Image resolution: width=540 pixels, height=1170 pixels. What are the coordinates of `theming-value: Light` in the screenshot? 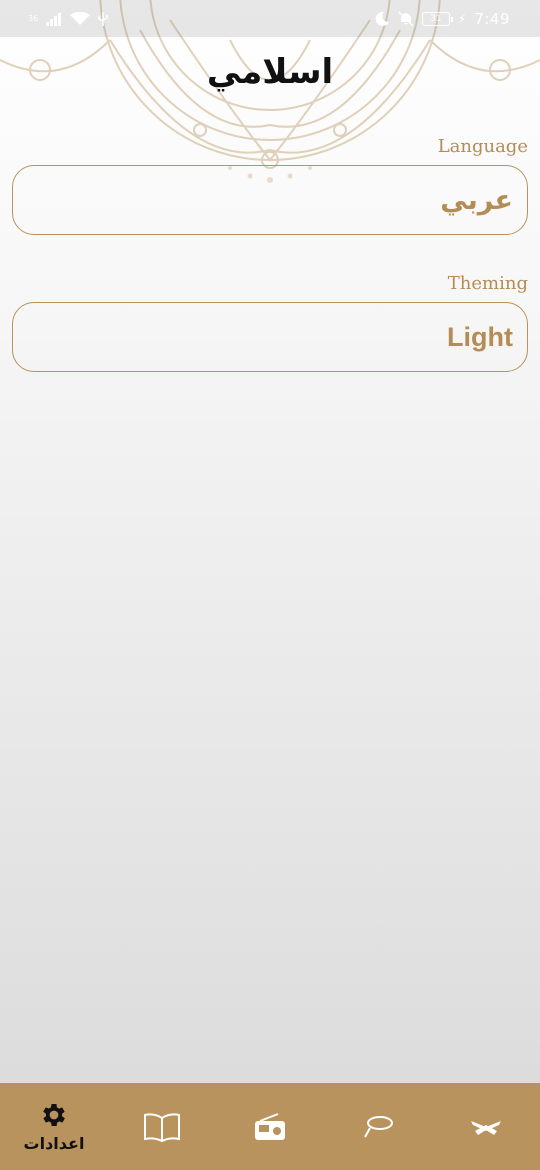 It's located at (480, 336).